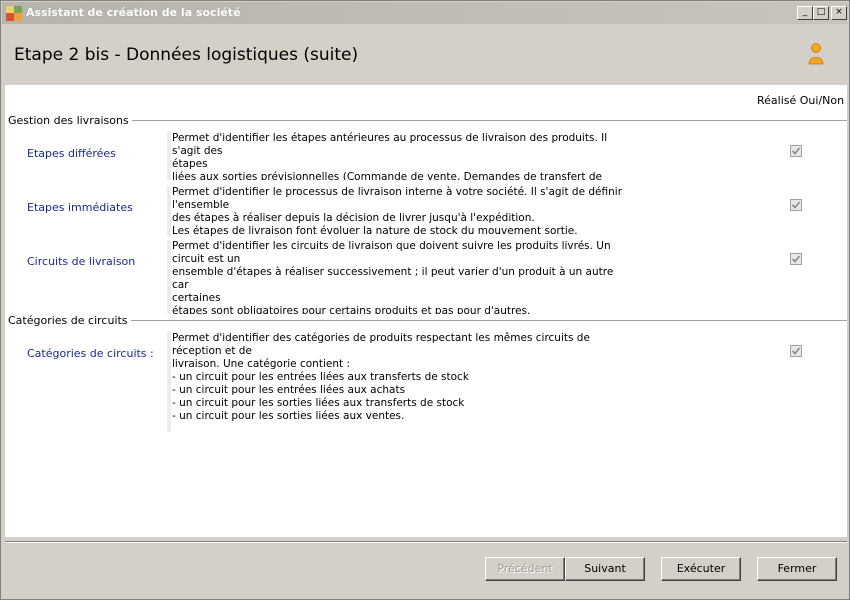  I want to click on maximize-button: □, so click(821, 13).